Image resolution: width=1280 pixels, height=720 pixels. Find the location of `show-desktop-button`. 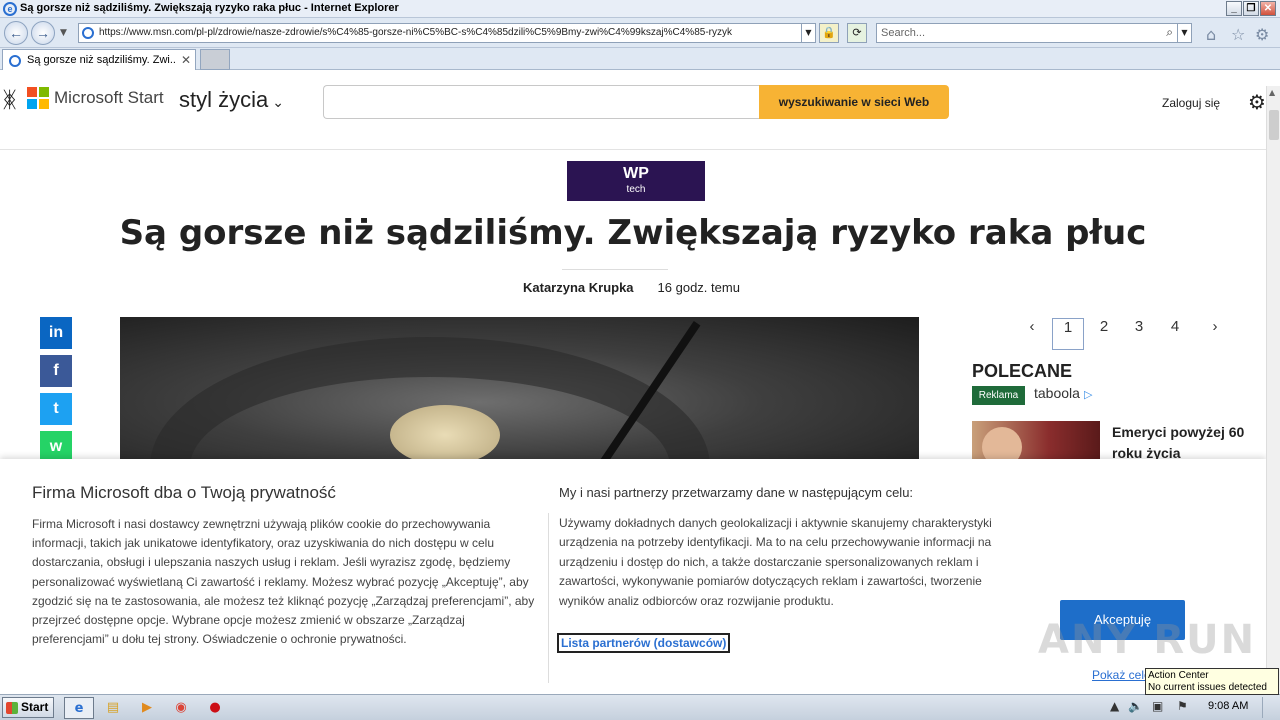

show-desktop-button is located at coordinates (1269, 707).